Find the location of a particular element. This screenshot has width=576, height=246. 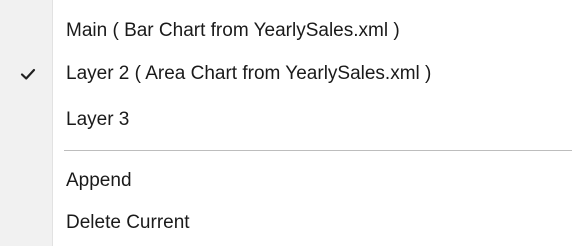

menu-item-layer-3: Layer 3 is located at coordinates (288, 120).